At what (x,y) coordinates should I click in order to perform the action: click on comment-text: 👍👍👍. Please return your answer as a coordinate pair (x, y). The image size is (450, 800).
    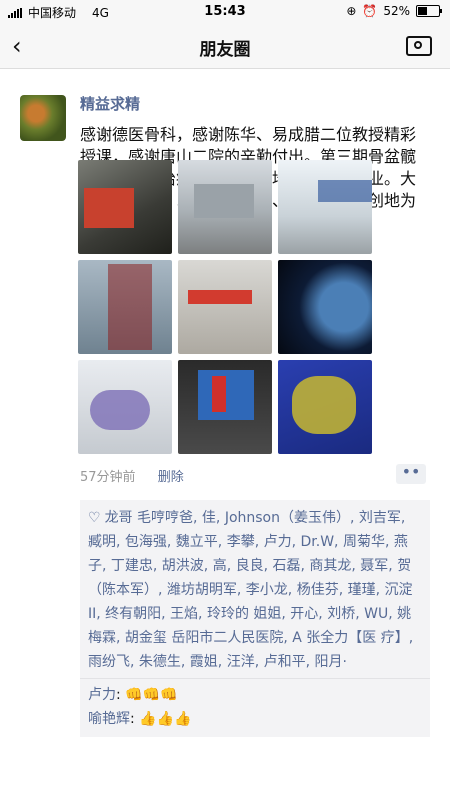
    Looking at the image, I should click on (165, 719).